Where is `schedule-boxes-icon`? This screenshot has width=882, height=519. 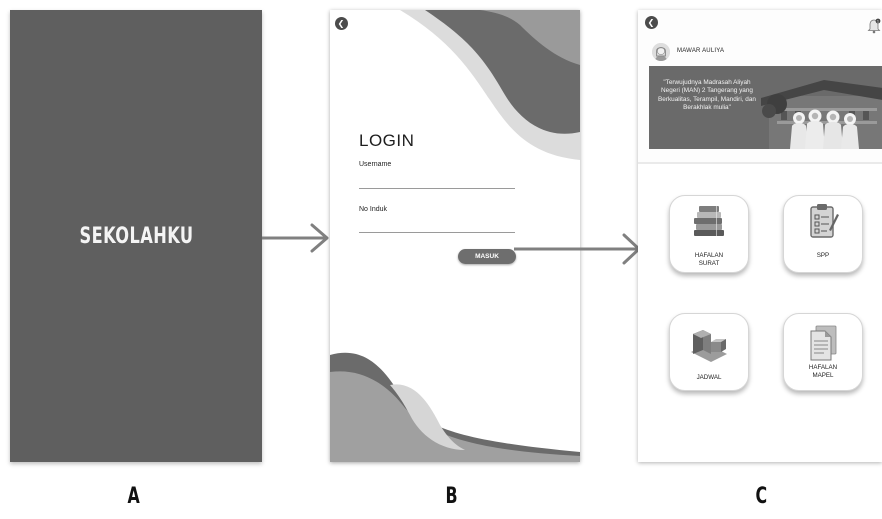
schedule-boxes-icon is located at coordinates (709, 346).